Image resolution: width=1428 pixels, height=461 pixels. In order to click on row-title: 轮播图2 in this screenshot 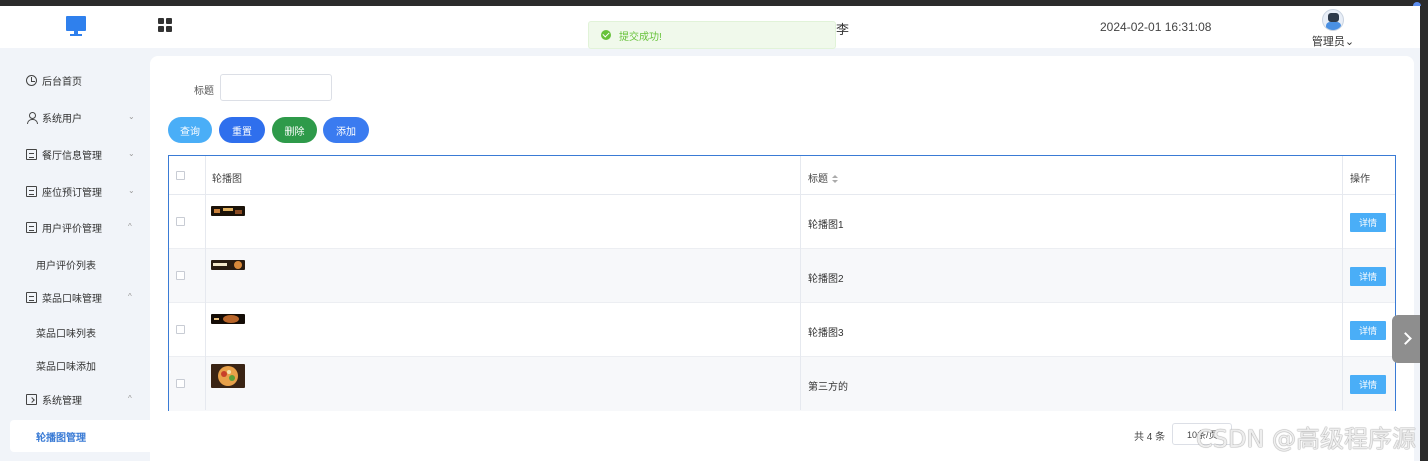, I will do `click(826, 279)`.